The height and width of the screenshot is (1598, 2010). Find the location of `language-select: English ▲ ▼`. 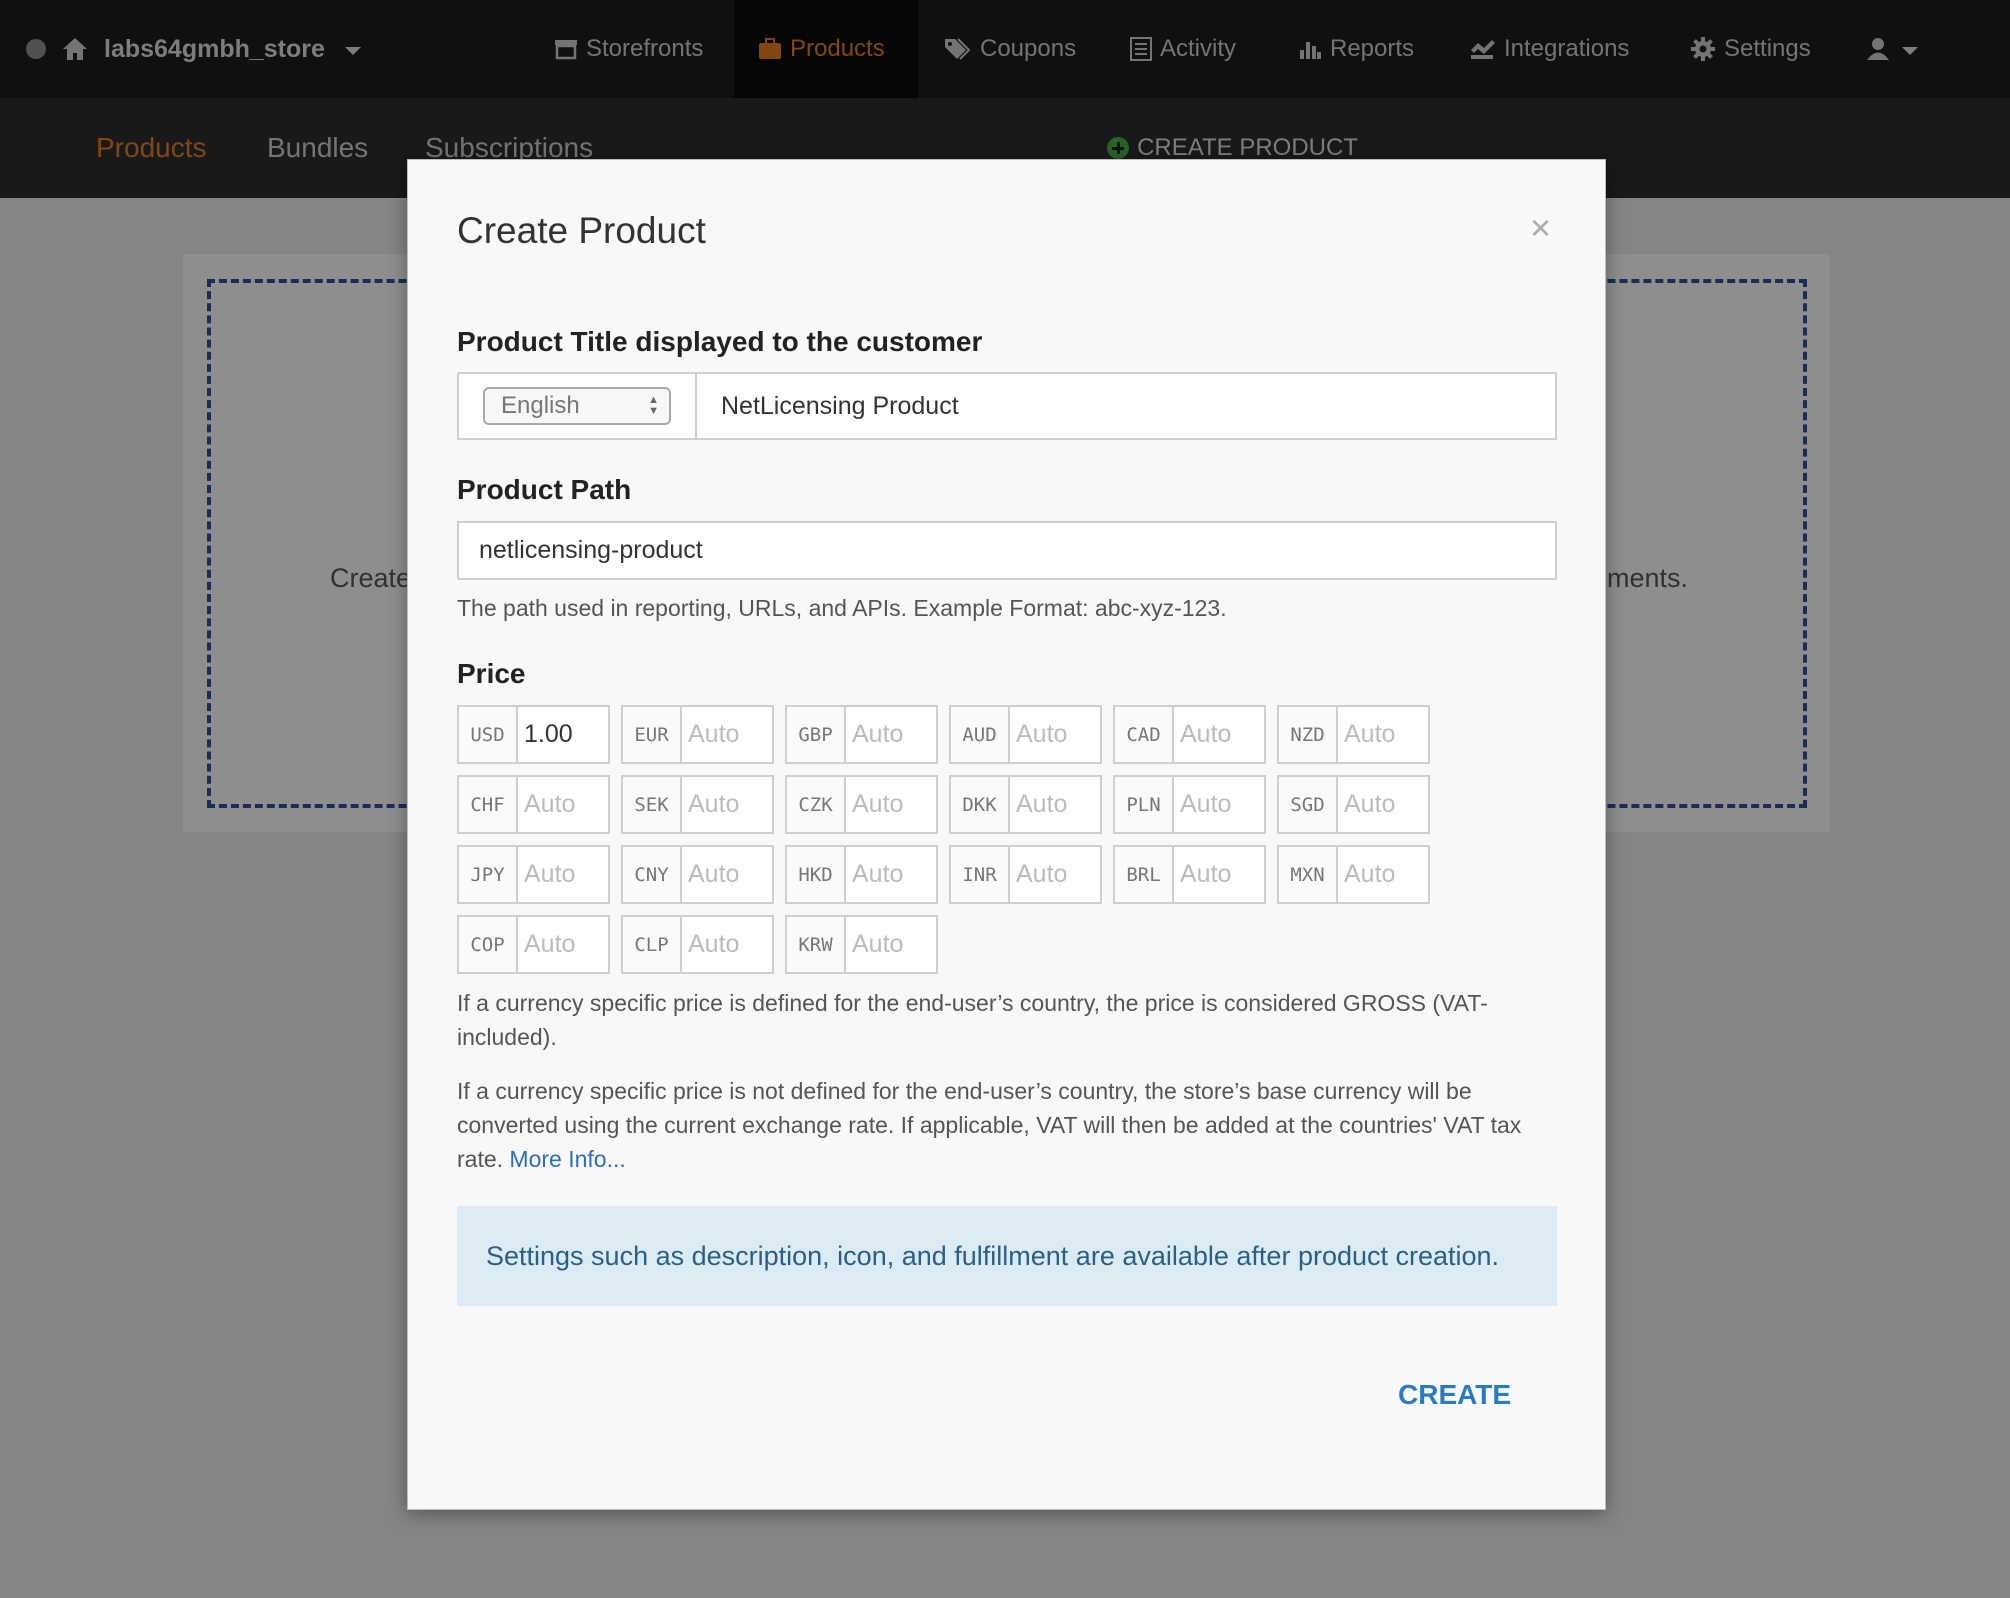

language-select: English ▲ ▼ is located at coordinates (577, 406).